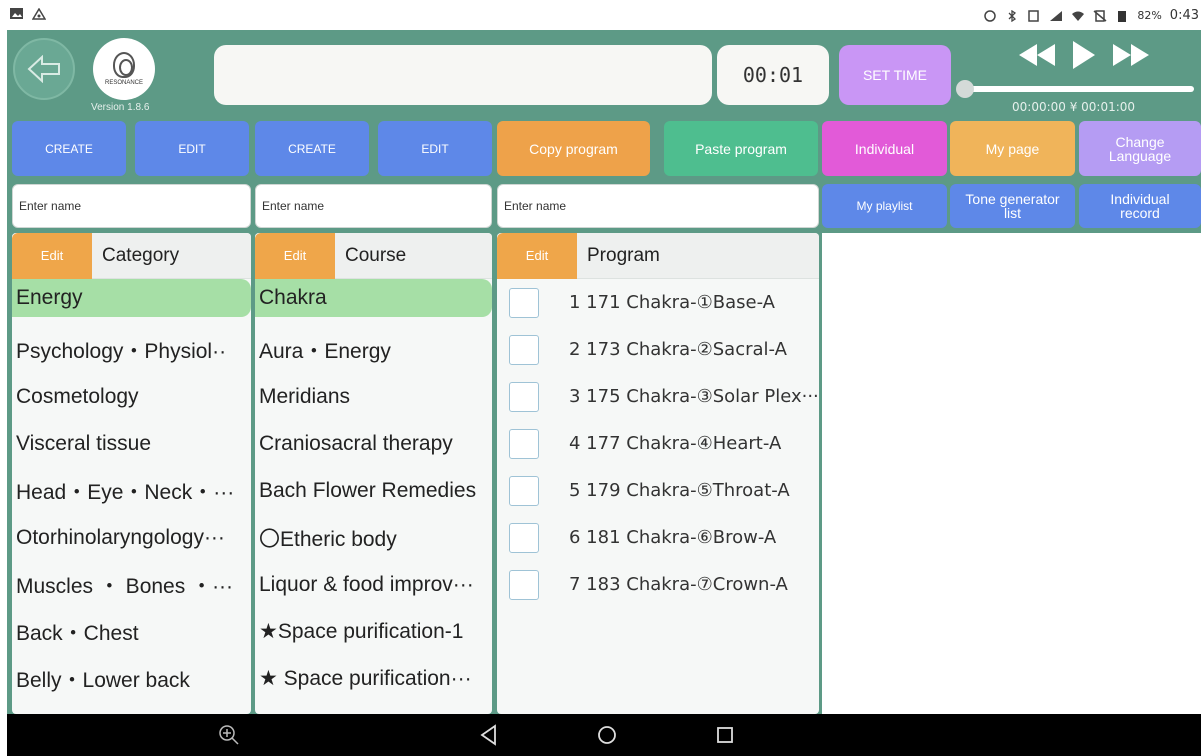 The image size is (1201, 756). Describe the element at coordinates (1184, 15) in the screenshot. I see `clock: 0:43` at that location.